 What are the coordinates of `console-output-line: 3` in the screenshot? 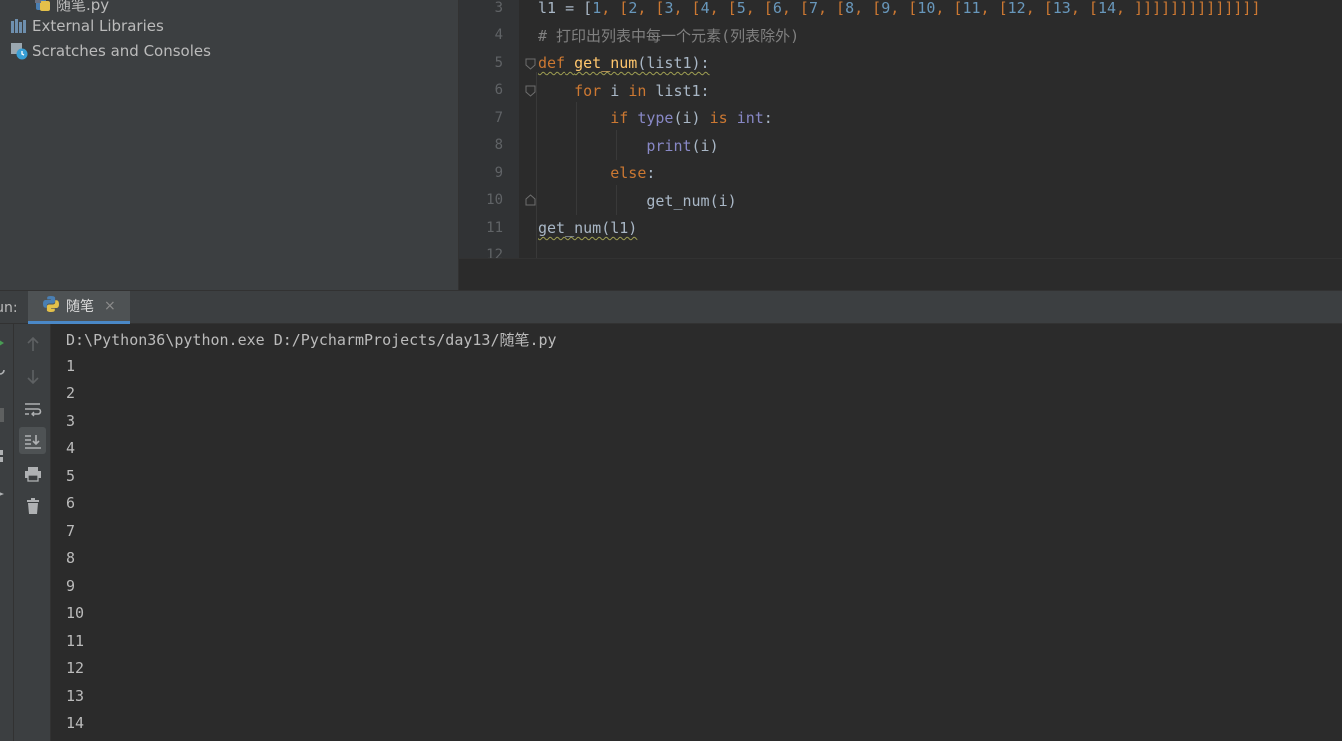 It's located at (71, 421).